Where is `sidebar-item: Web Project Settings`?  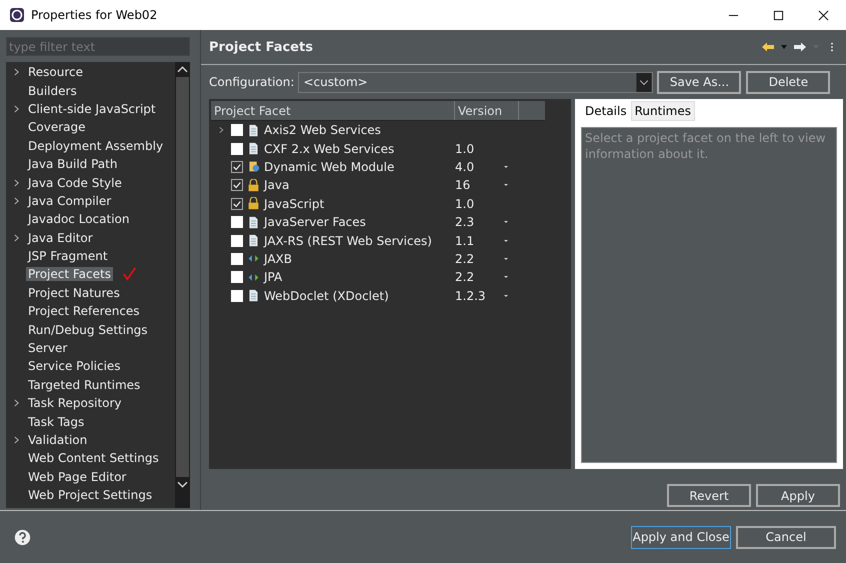 sidebar-item: Web Project Settings is located at coordinates (90, 495).